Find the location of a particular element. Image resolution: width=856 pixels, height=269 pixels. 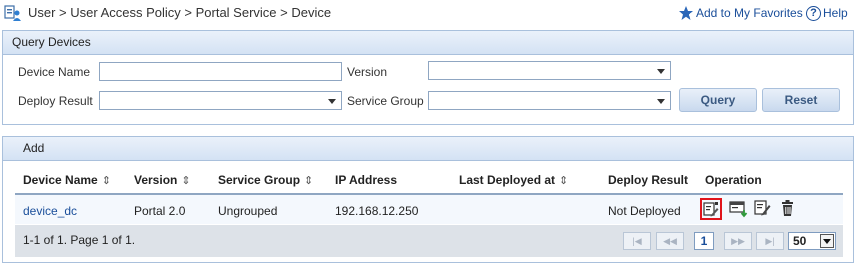

service-group-select is located at coordinates (549, 100).